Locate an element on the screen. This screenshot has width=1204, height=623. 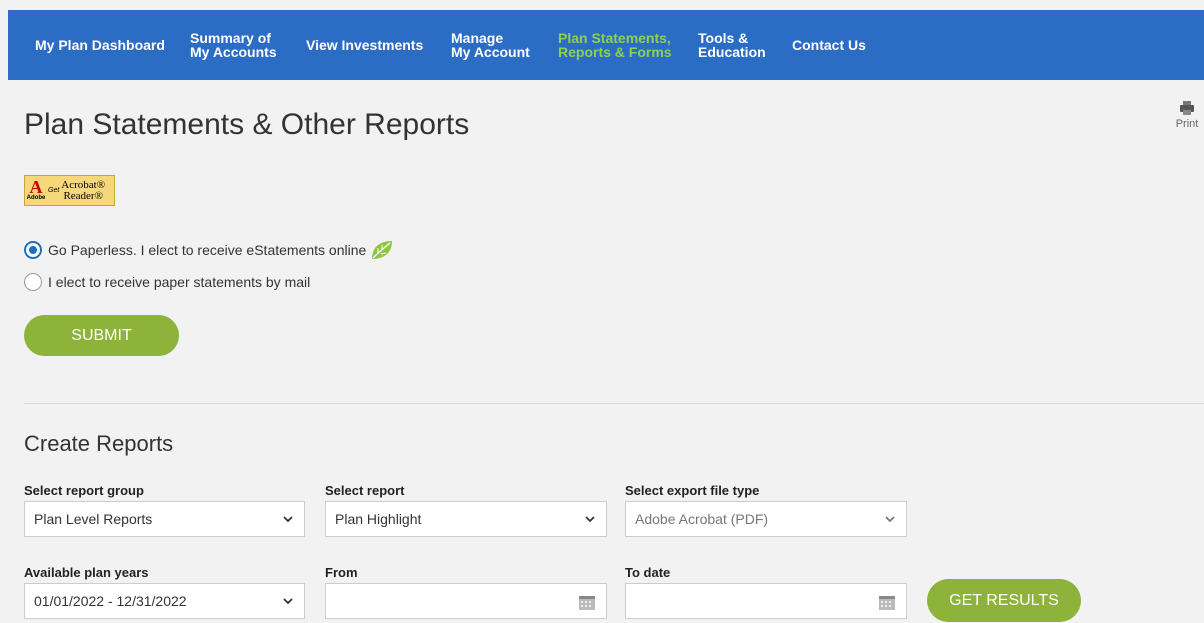
plan-years-select: 01/01/2022 - 12/31/2022 is located at coordinates (164, 601).